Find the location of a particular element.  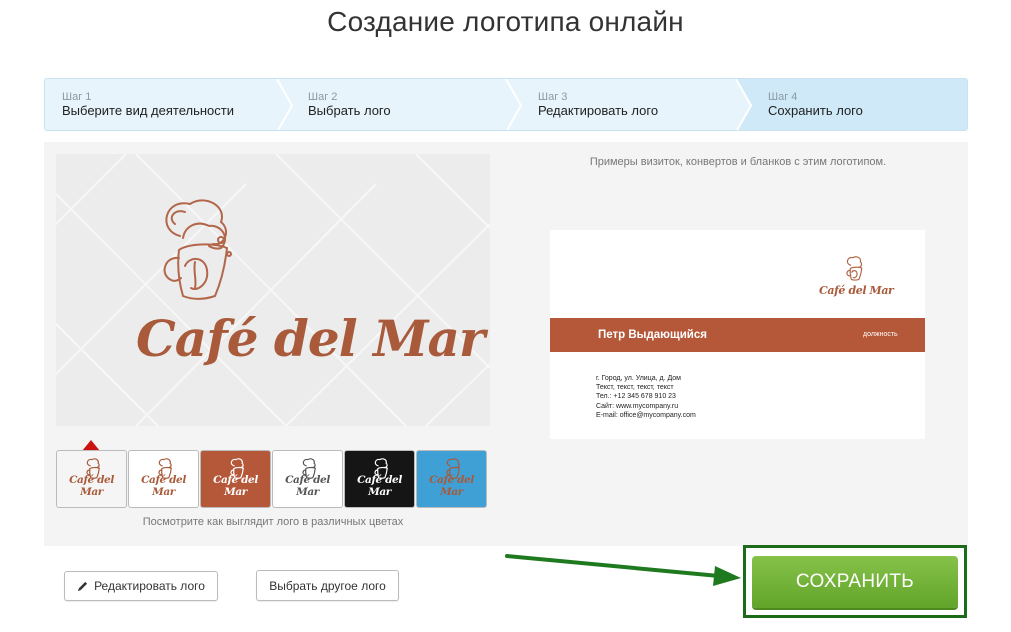

step-2: Шаг 2 Выбрать лого is located at coordinates (349, 104).